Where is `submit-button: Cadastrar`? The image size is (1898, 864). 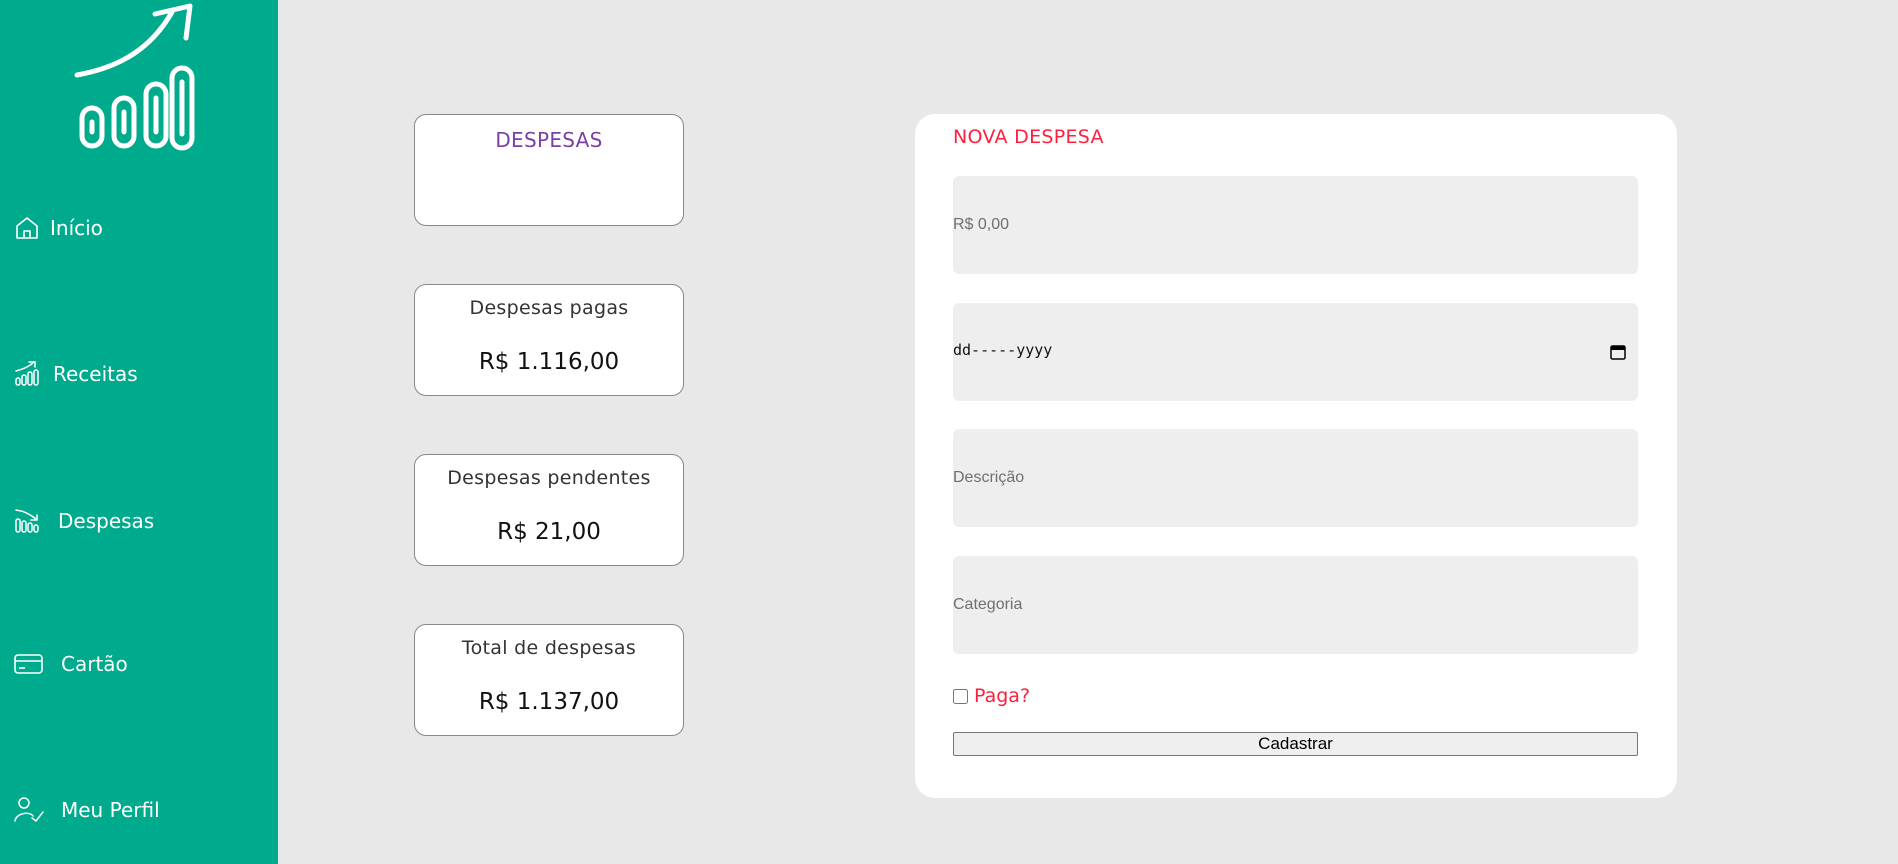
submit-button: Cadastrar is located at coordinates (1295, 744).